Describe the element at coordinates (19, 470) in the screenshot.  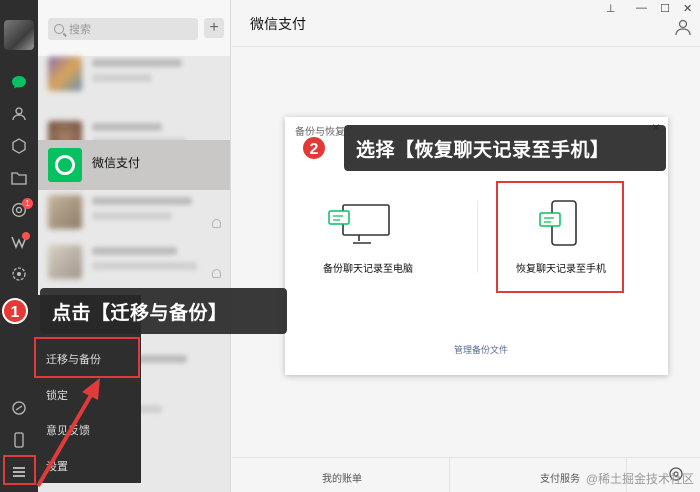
I see `menu-button-highlight` at that location.